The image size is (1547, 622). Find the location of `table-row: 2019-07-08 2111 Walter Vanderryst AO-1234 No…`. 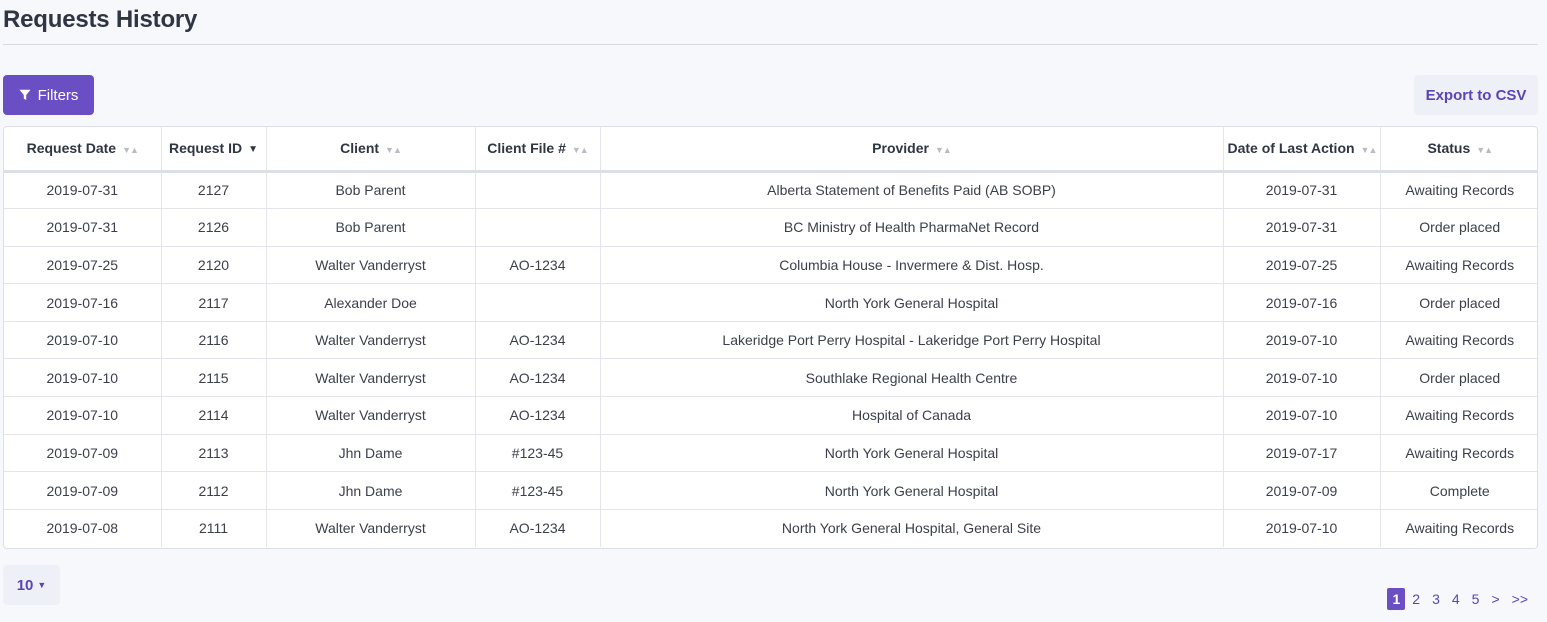

table-row: 2019-07-08 2111 Walter Vanderryst AO-1234 No… is located at coordinates (770, 528).